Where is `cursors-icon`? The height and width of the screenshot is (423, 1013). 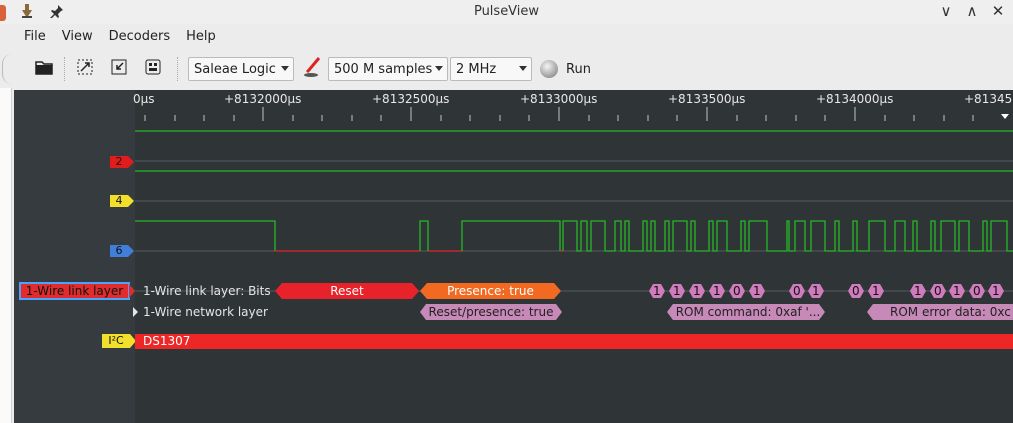
cursors-icon is located at coordinates (153, 69).